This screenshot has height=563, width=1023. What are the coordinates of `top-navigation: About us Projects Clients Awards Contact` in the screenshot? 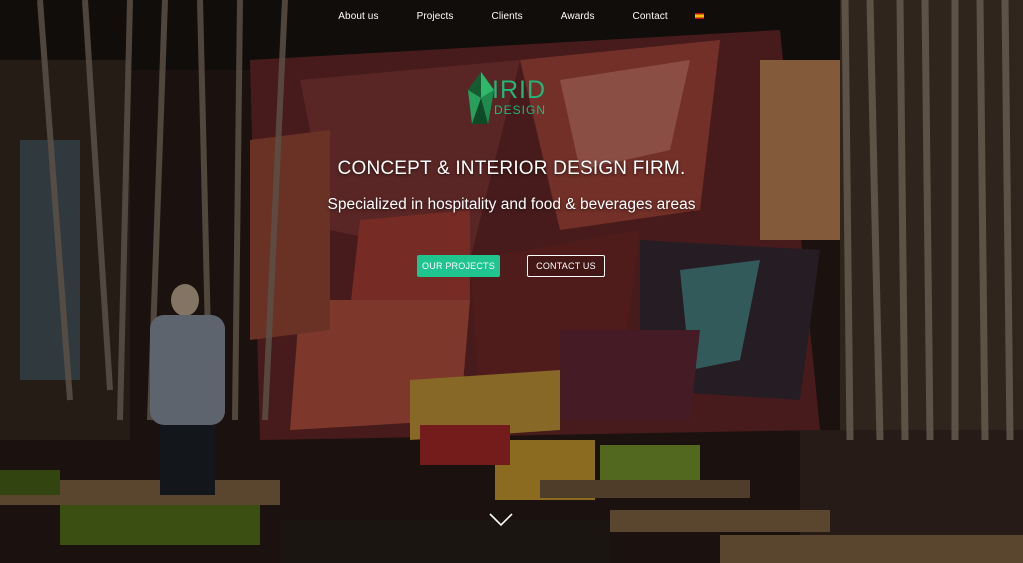 It's located at (511, 16).